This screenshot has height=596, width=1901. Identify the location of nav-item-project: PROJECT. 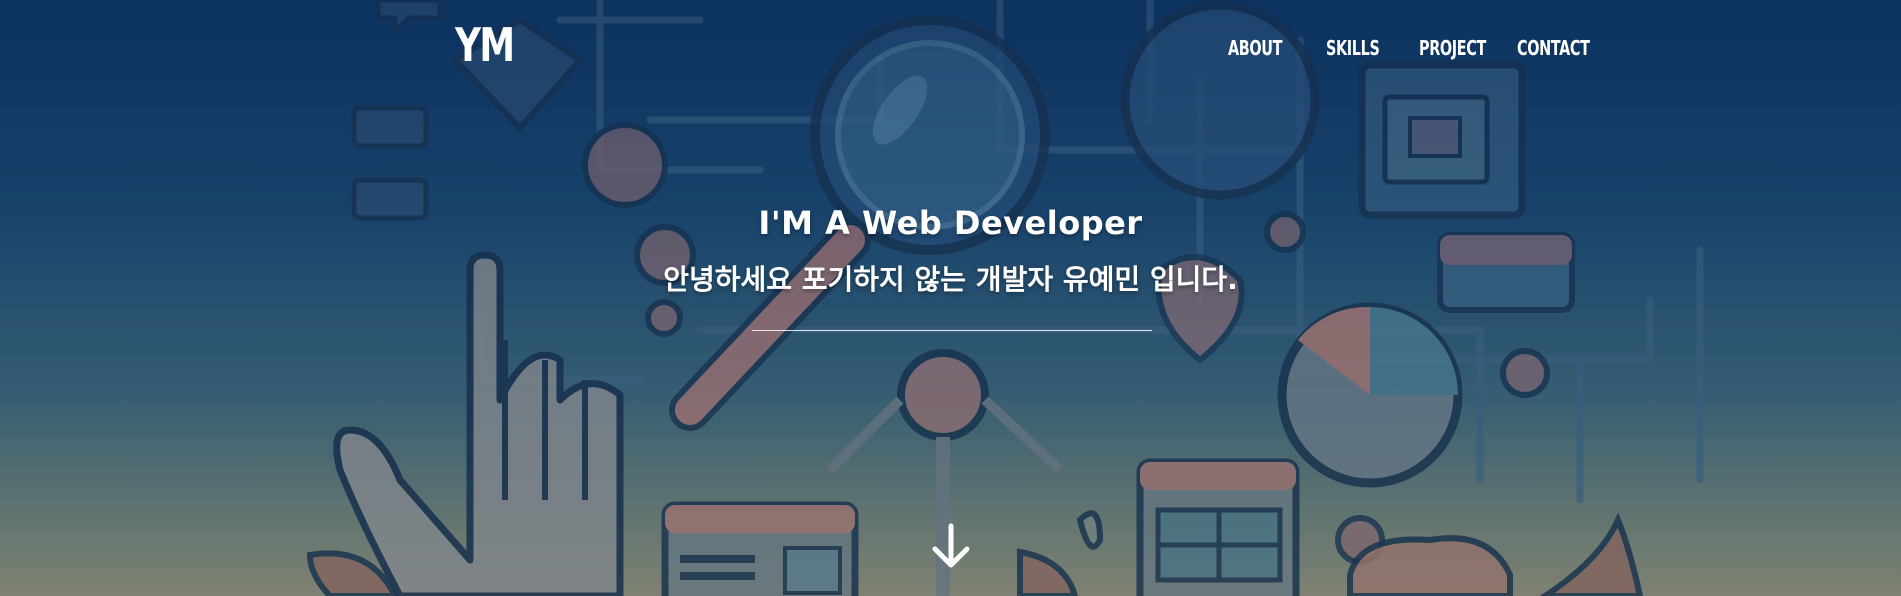
(1452, 48).